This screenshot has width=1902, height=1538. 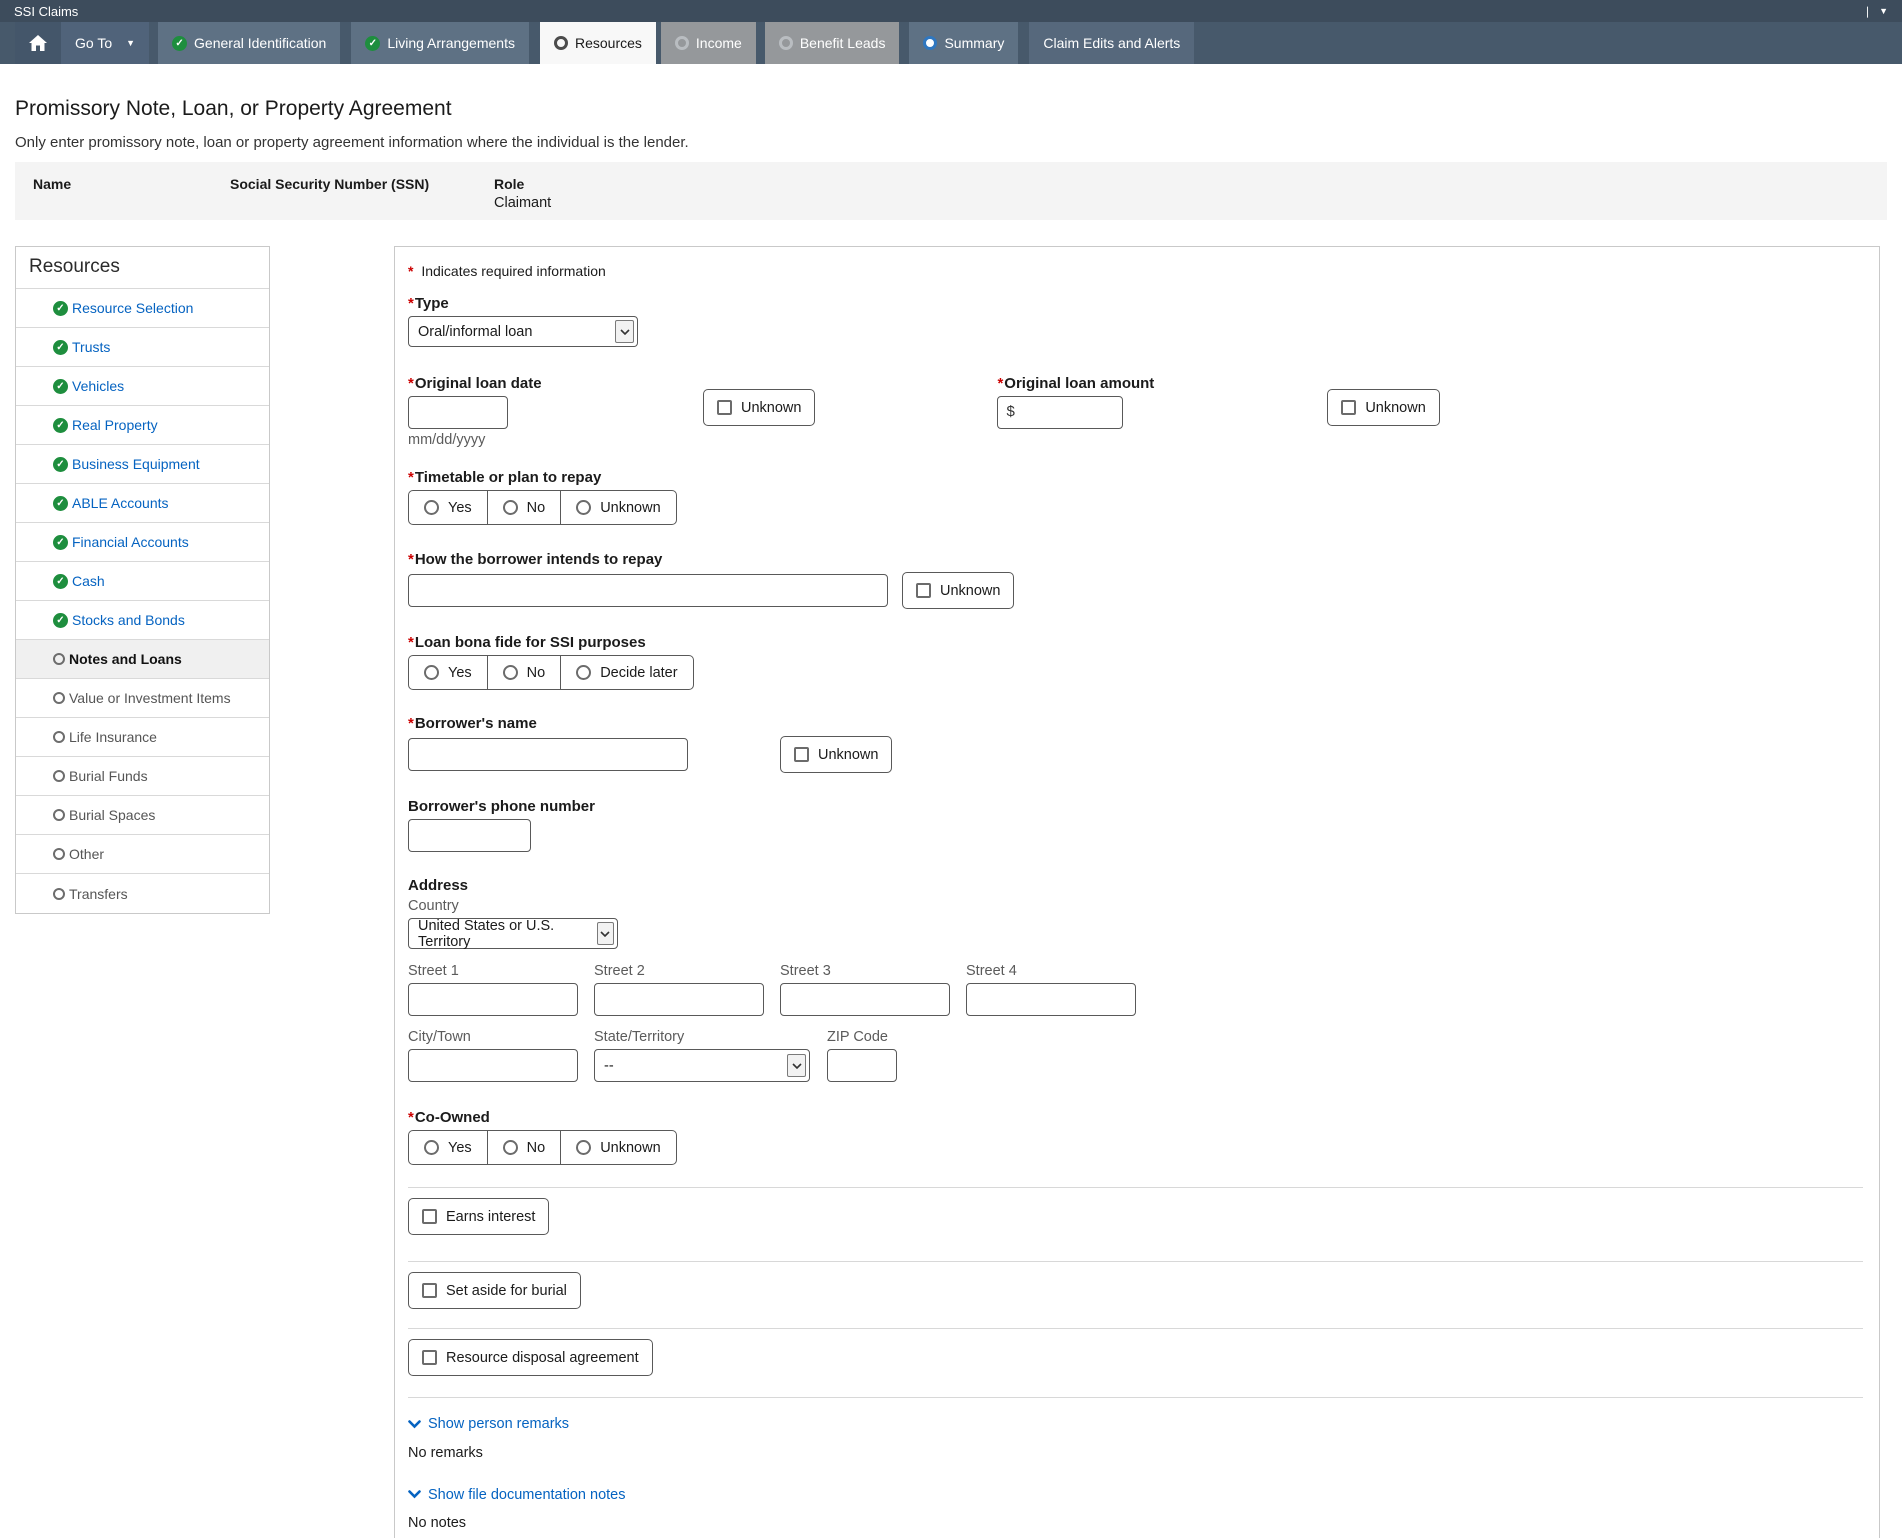 What do you see at coordinates (517, 1495) in the screenshot?
I see `show-file-documentation-notes-link: Show file documentation notes` at bounding box center [517, 1495].